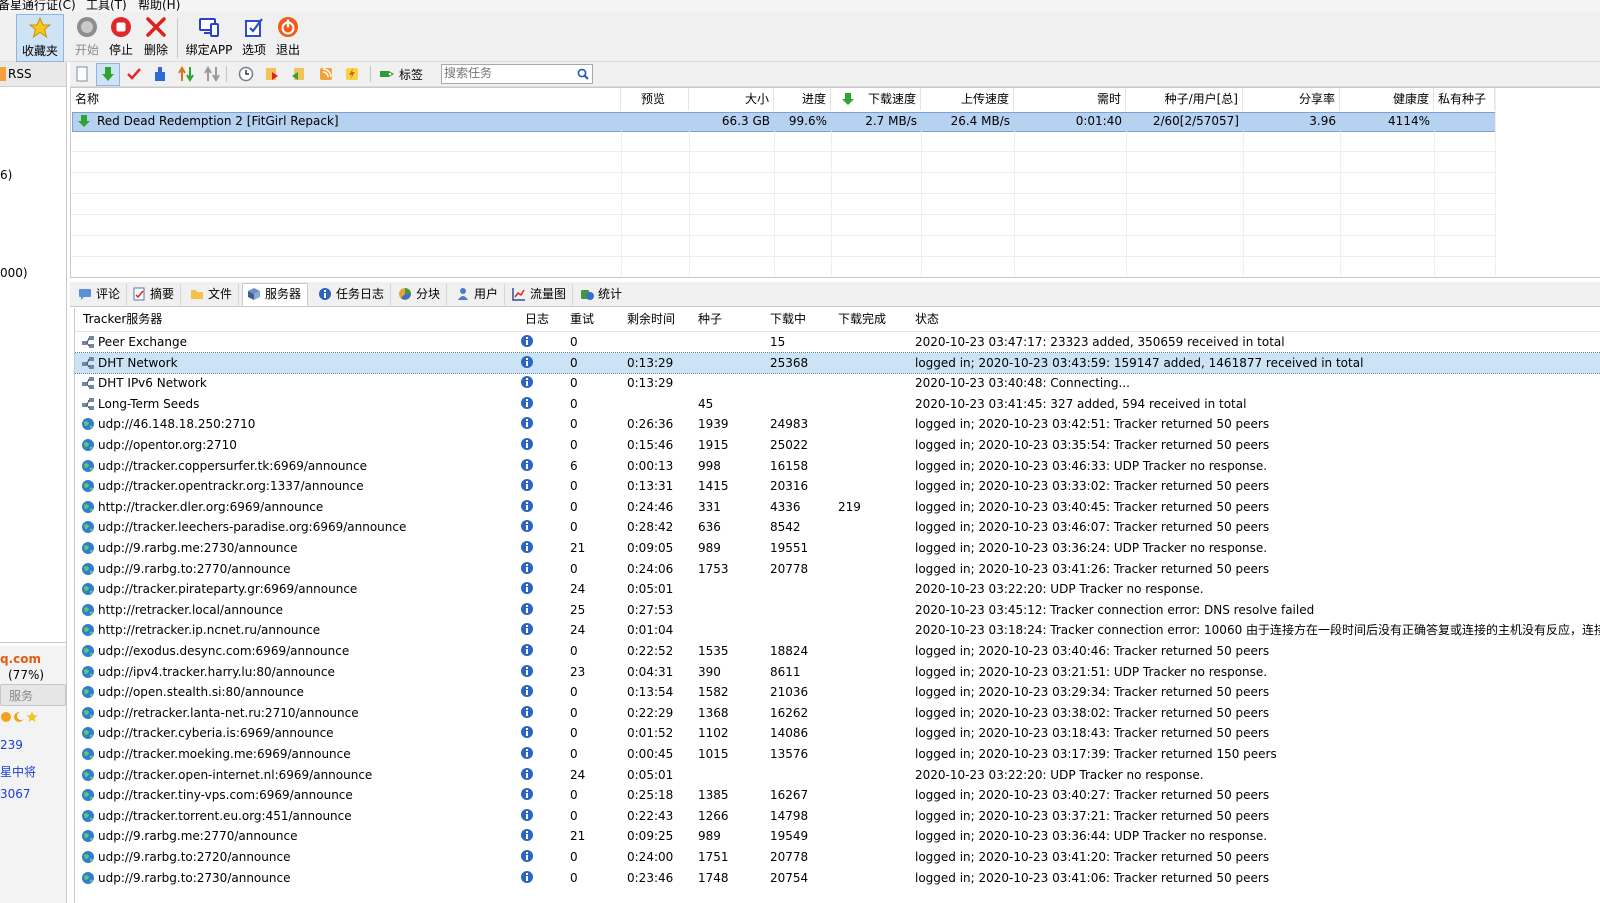 The image size is (1600, 903). I want to click on tab-statistics: 统计, so click(602, 294).